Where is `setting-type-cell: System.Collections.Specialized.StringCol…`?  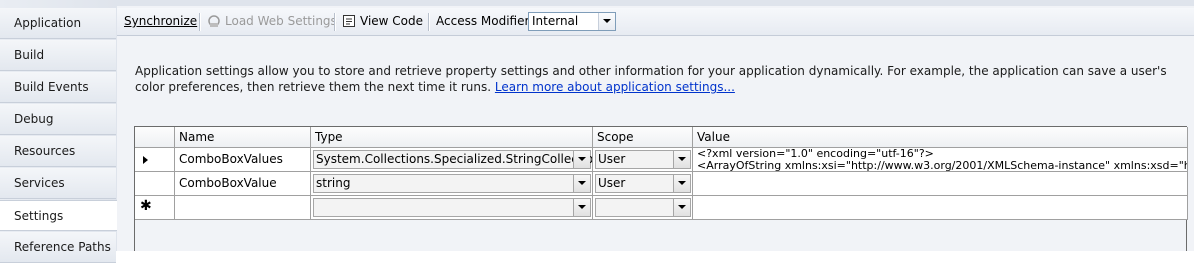
setting-type-cell: System.Collections.Specialized.StringCol… is located at coordinates (452, 160).